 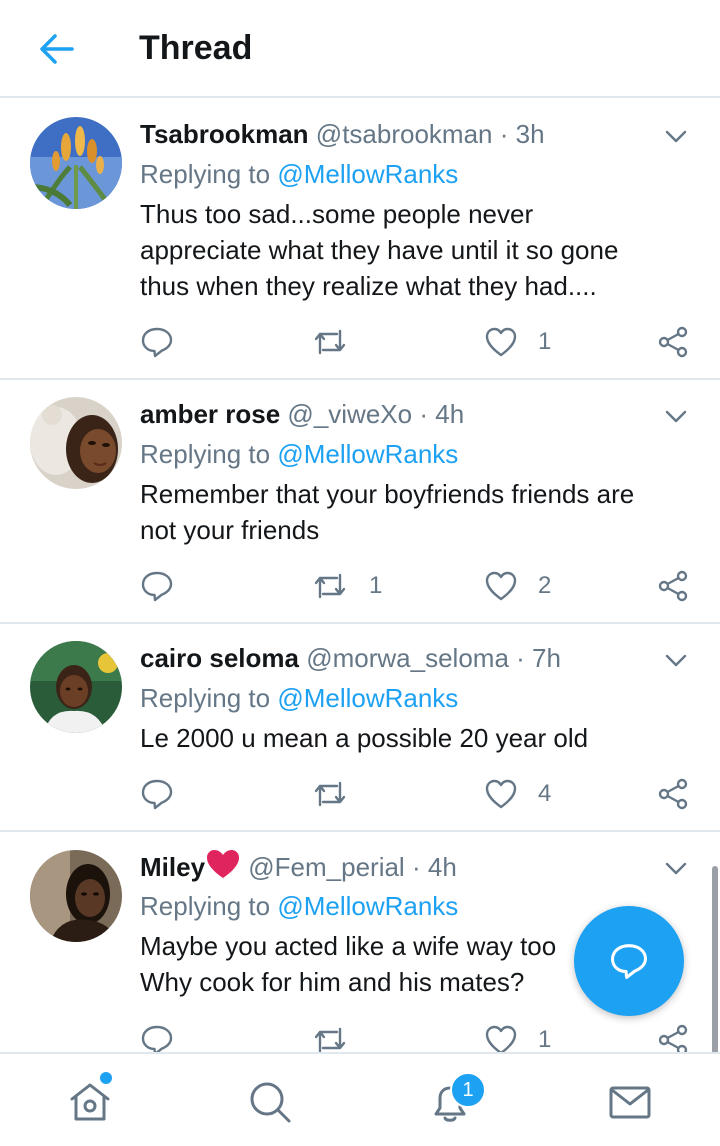 I want to click on back-button, so click(x=57, y=49).